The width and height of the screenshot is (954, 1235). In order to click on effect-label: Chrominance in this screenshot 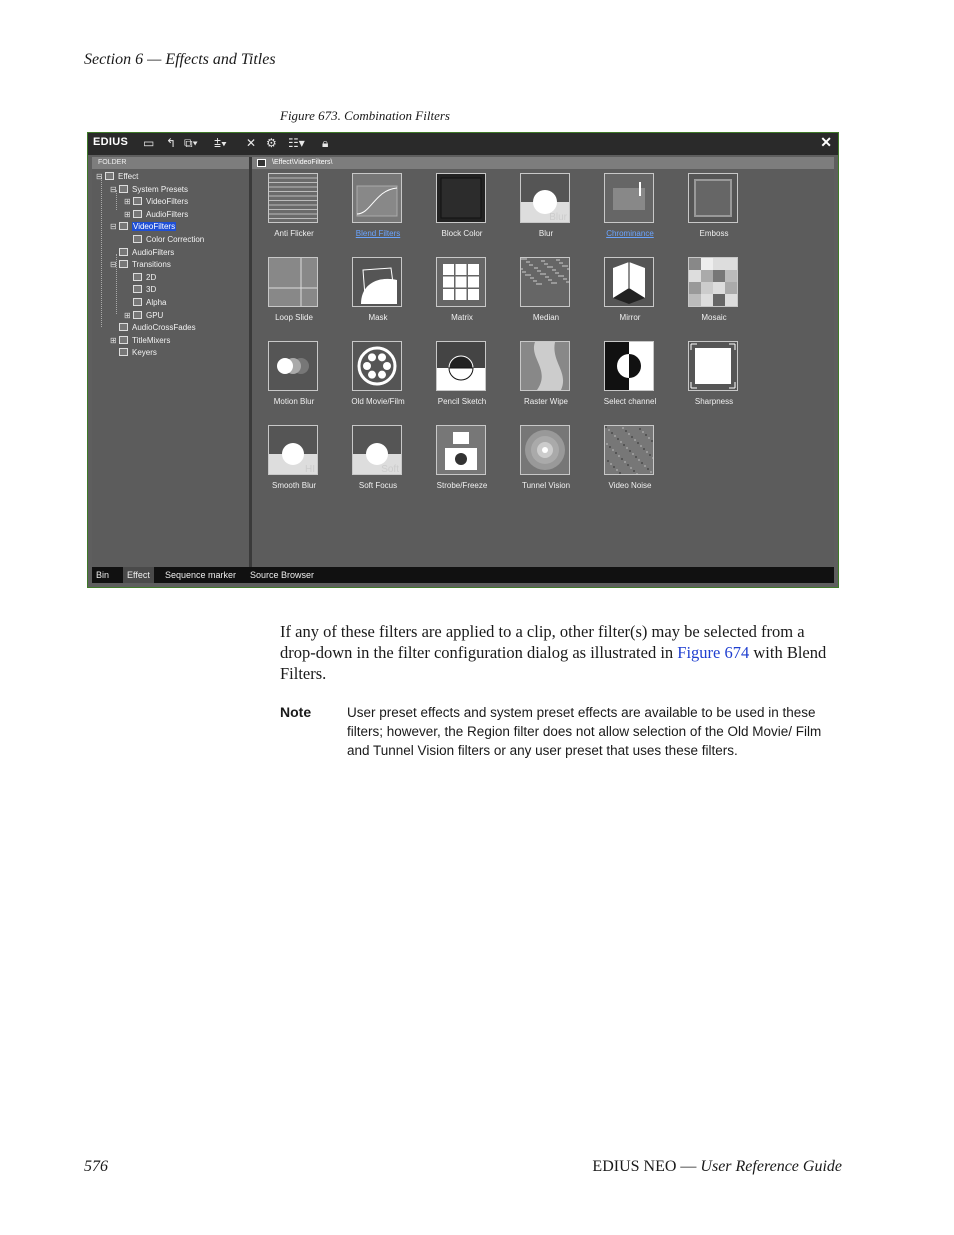, I will do `click(630, 233)`.